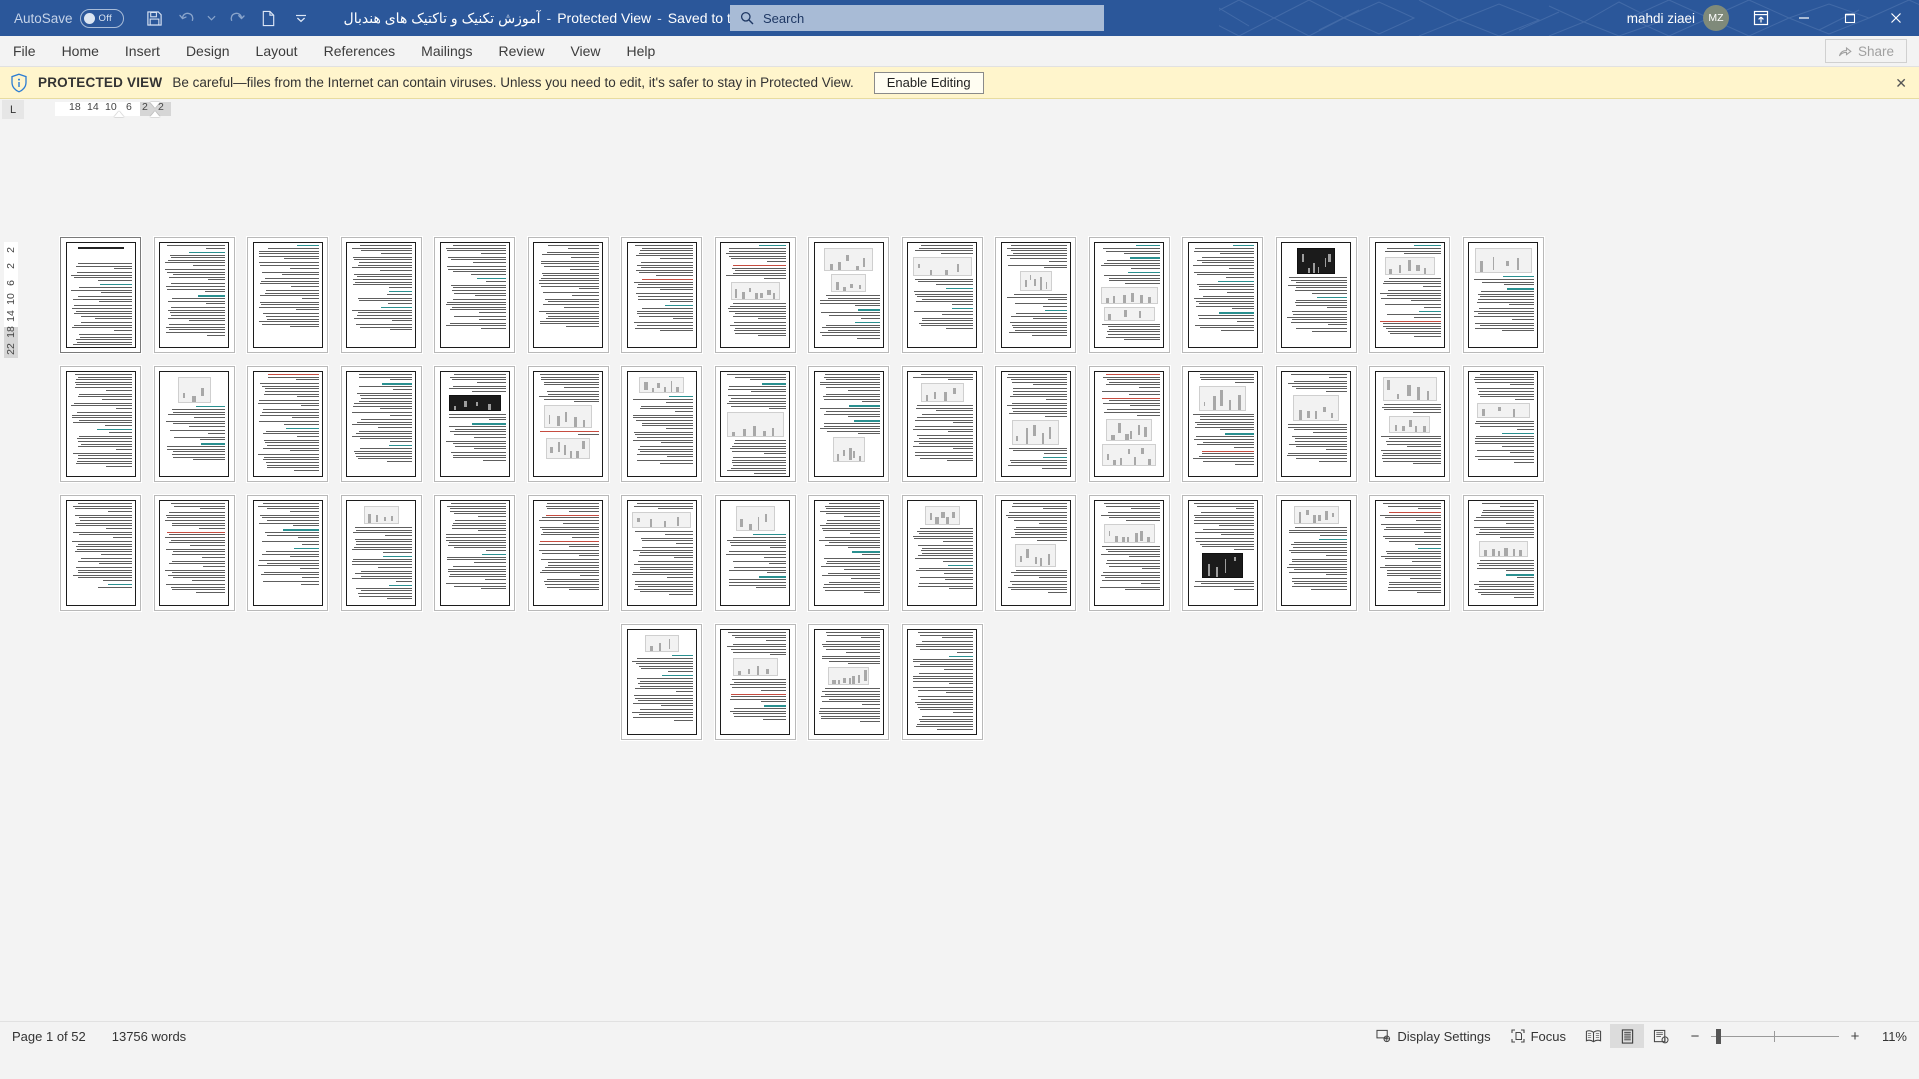 Image resolution: width=1919 pixels, height=1079 pixels. I want to click on avatar: MZ, so click(1716, 18).